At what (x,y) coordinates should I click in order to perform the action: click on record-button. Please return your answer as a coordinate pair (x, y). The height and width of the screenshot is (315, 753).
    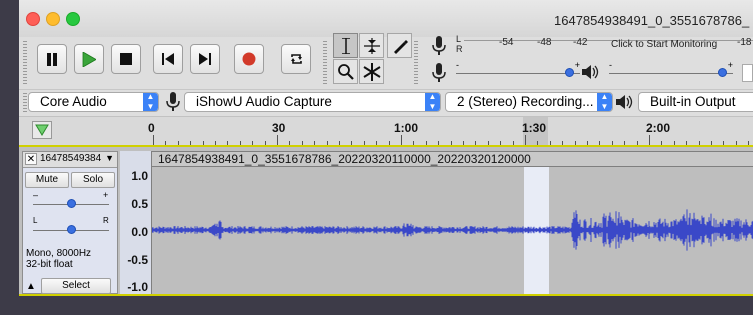
    Looking at the image, I should click on (249, 59).